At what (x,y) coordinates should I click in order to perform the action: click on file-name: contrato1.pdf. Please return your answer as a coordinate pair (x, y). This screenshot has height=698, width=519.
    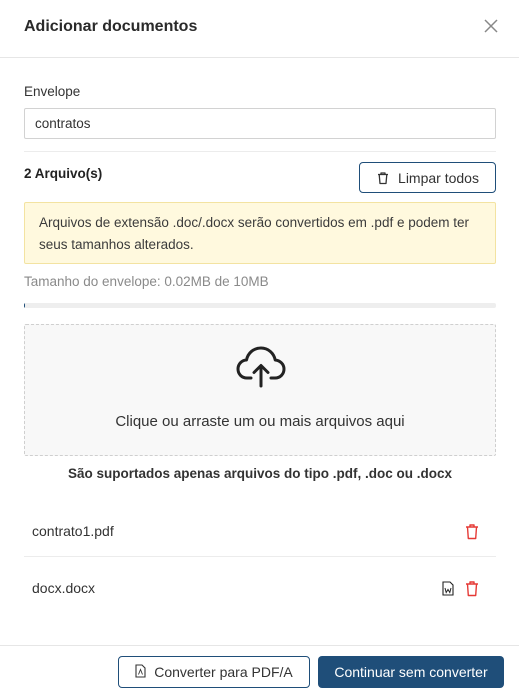
    Looking at the image, I should click on (73, 531).